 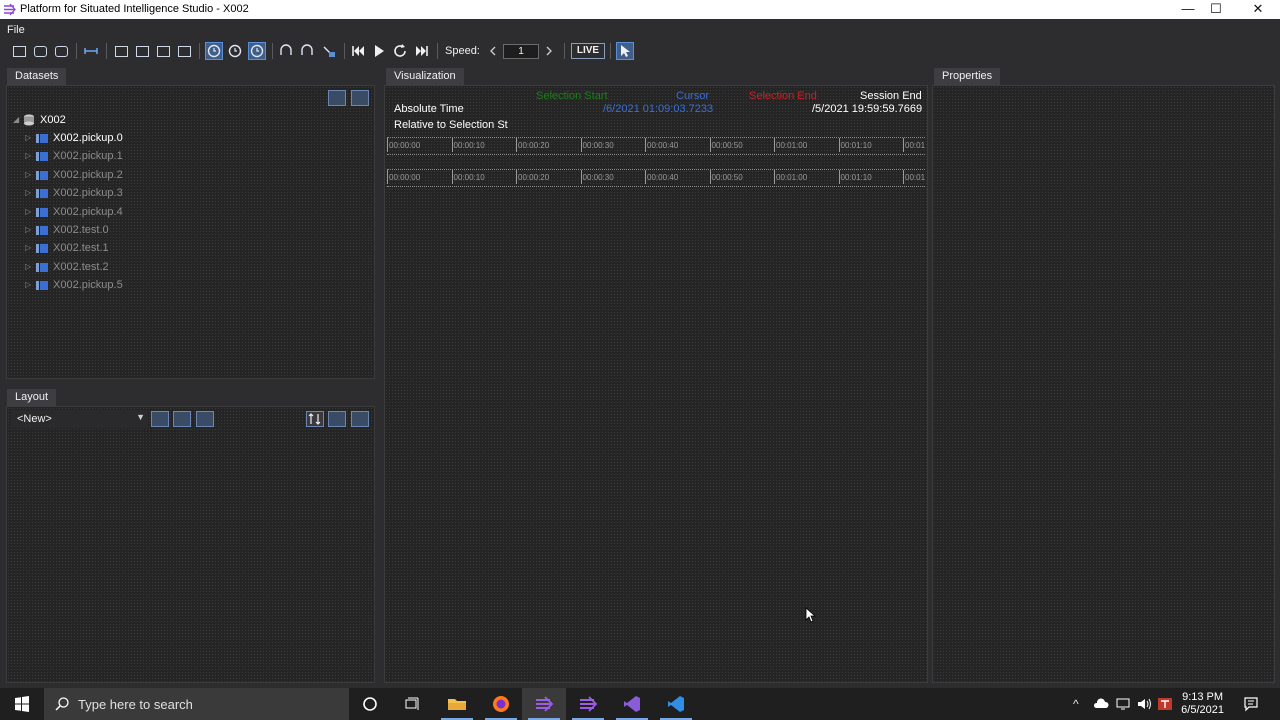 I want to click on tab-layout: Layout, so click(x=32, y=397).